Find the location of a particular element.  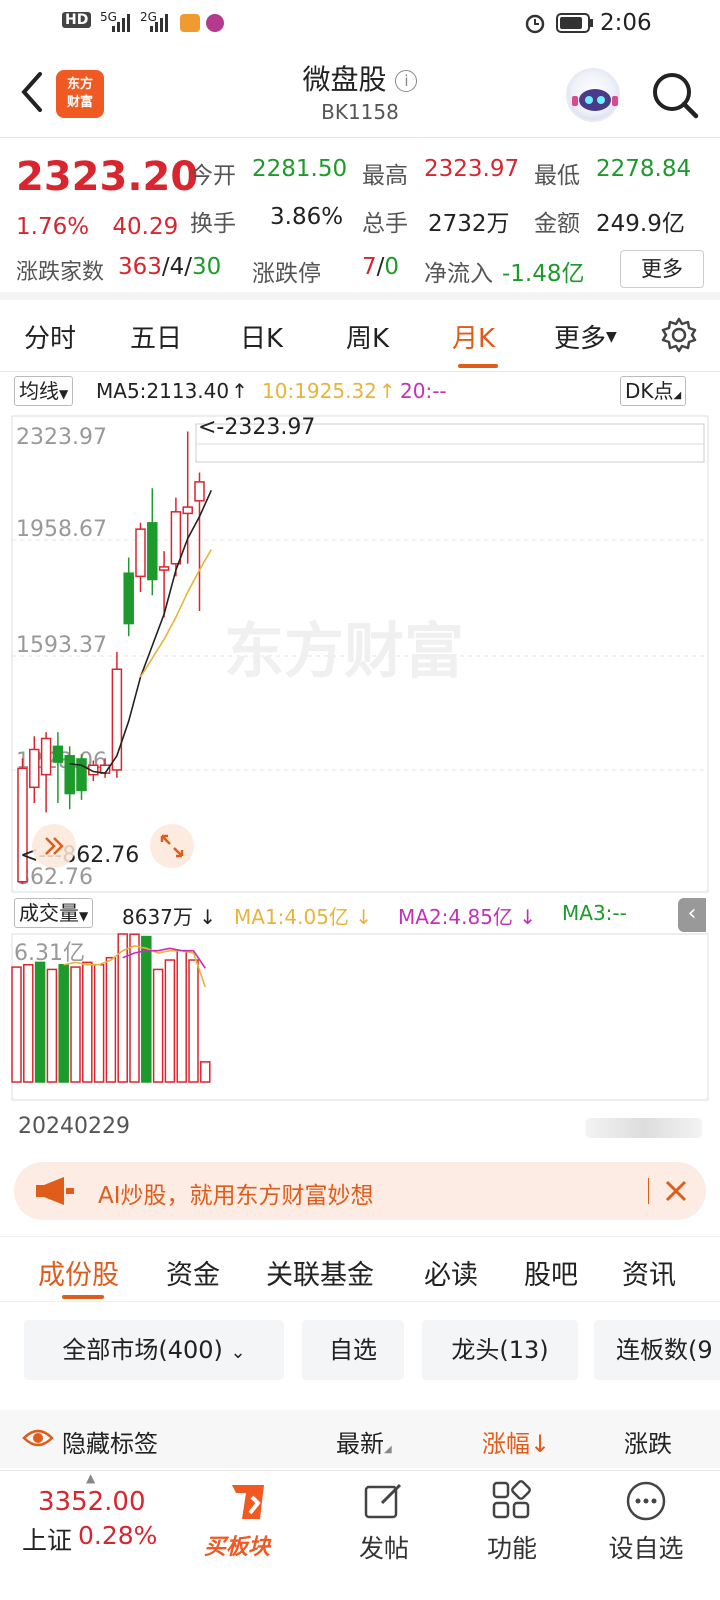

limit-boards-filter: 连板数(9 is located at coordinates (657, 1350).